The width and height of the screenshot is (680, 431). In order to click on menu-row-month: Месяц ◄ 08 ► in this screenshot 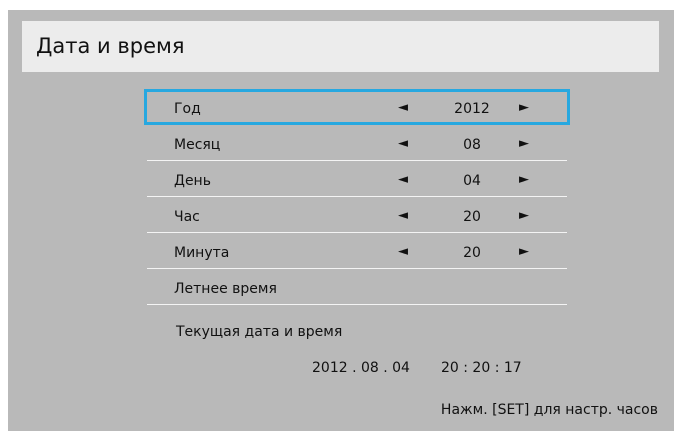, I will do `click(357, 143)`.